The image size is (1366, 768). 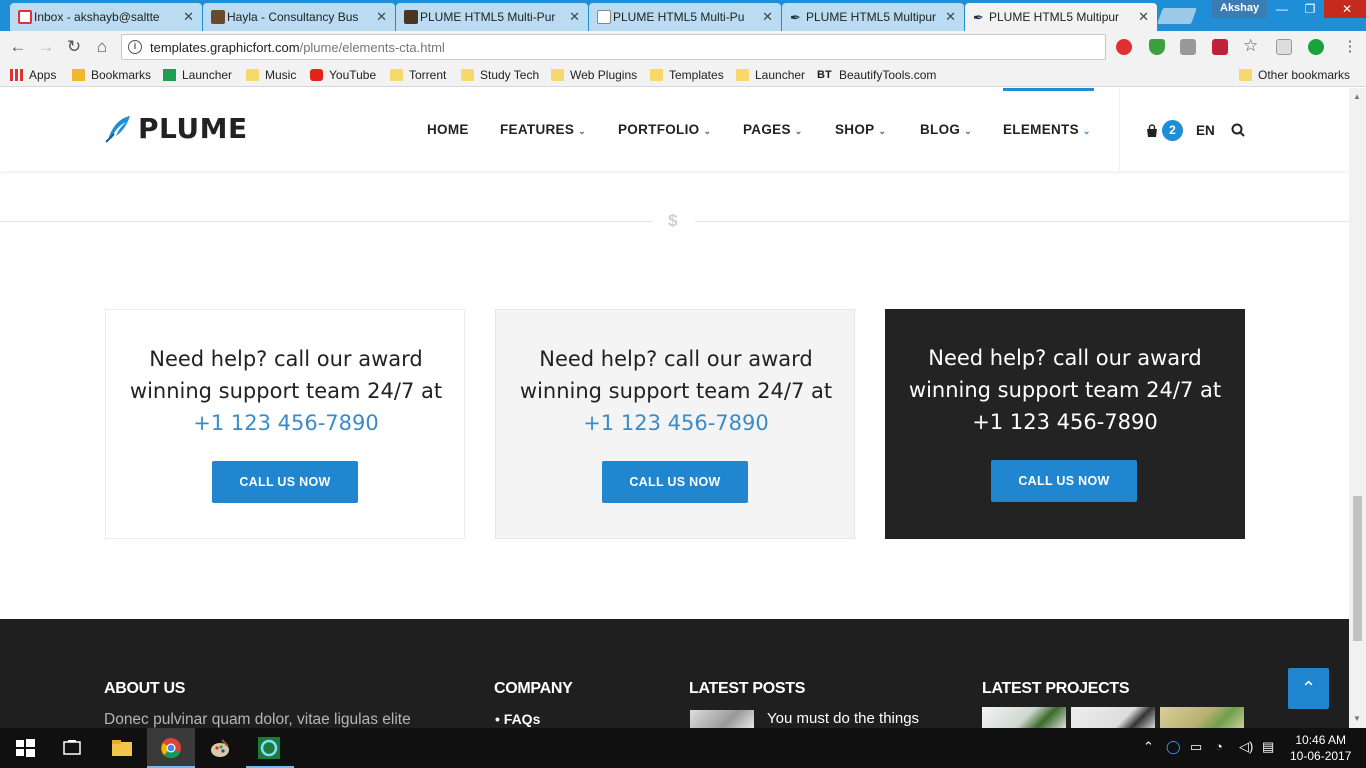 What do you see at coordinates (25, 17) in the screenshot?
I see `gmail-icon` at bounding box center [25, 17].